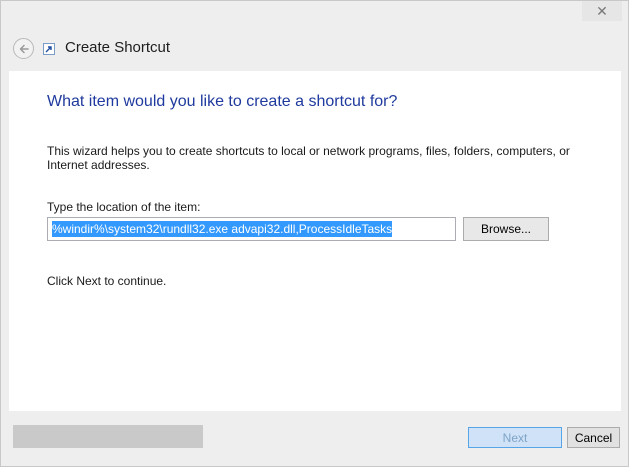  Describe the element at coordinates (108, 436) in the screenshot. I see `progress-bar` at that location.